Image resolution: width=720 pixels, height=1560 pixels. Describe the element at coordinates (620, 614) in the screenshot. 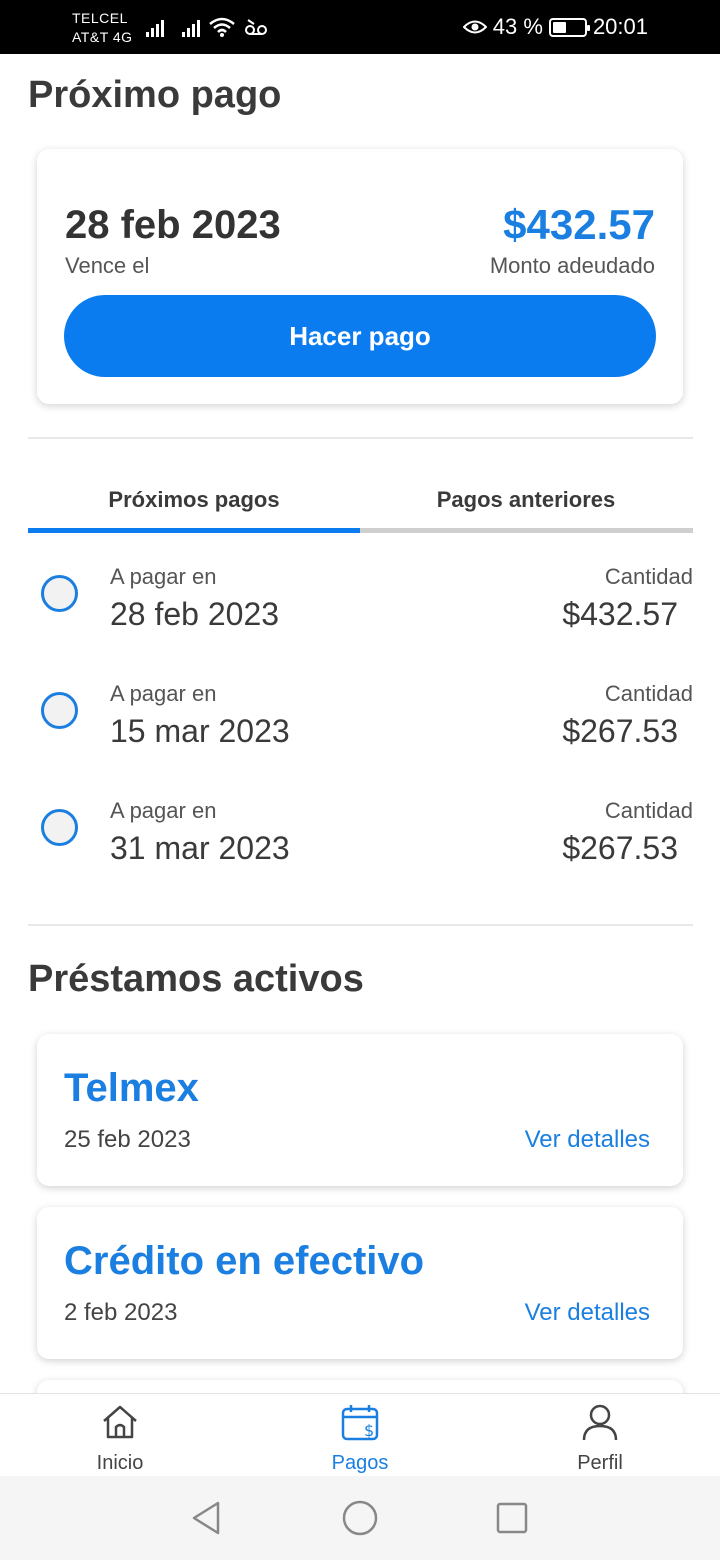

I see `payment-amount: $432.57` at that location.